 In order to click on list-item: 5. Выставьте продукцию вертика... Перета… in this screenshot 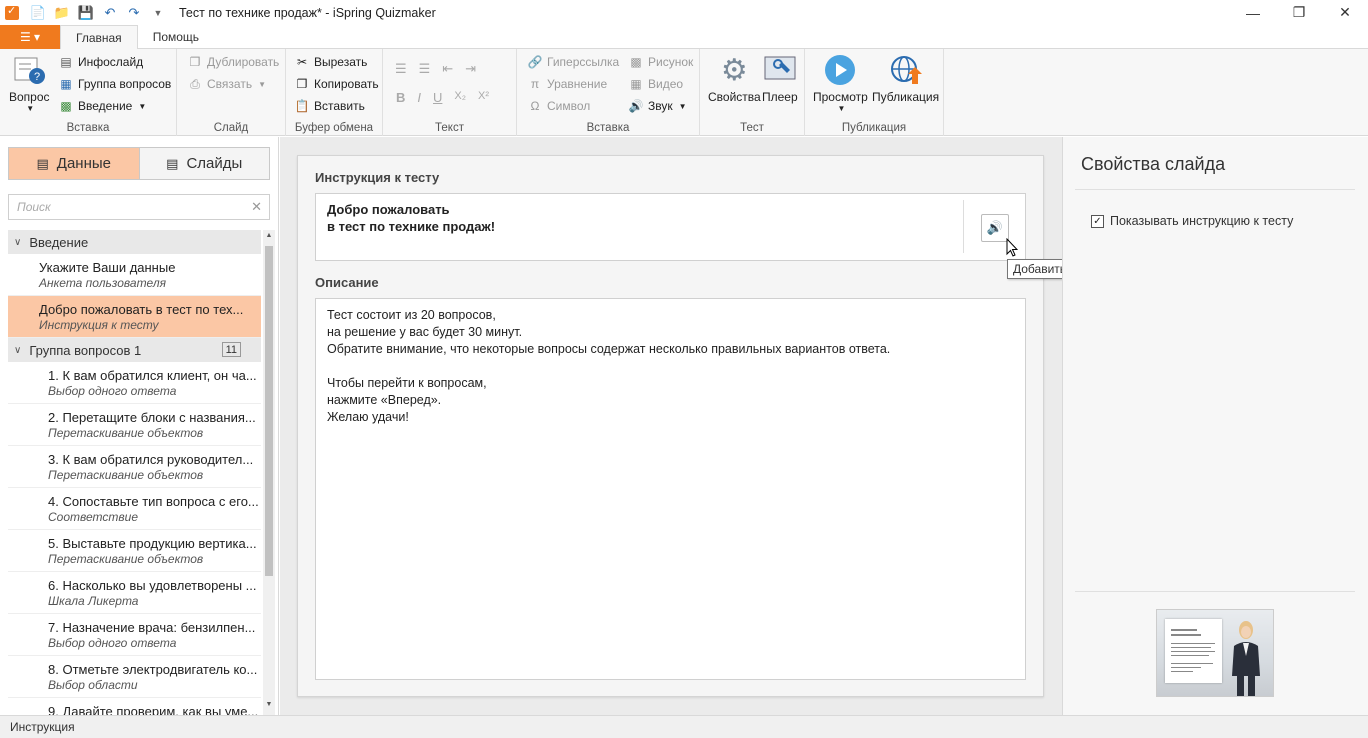, I will do `click(134, 551)`.